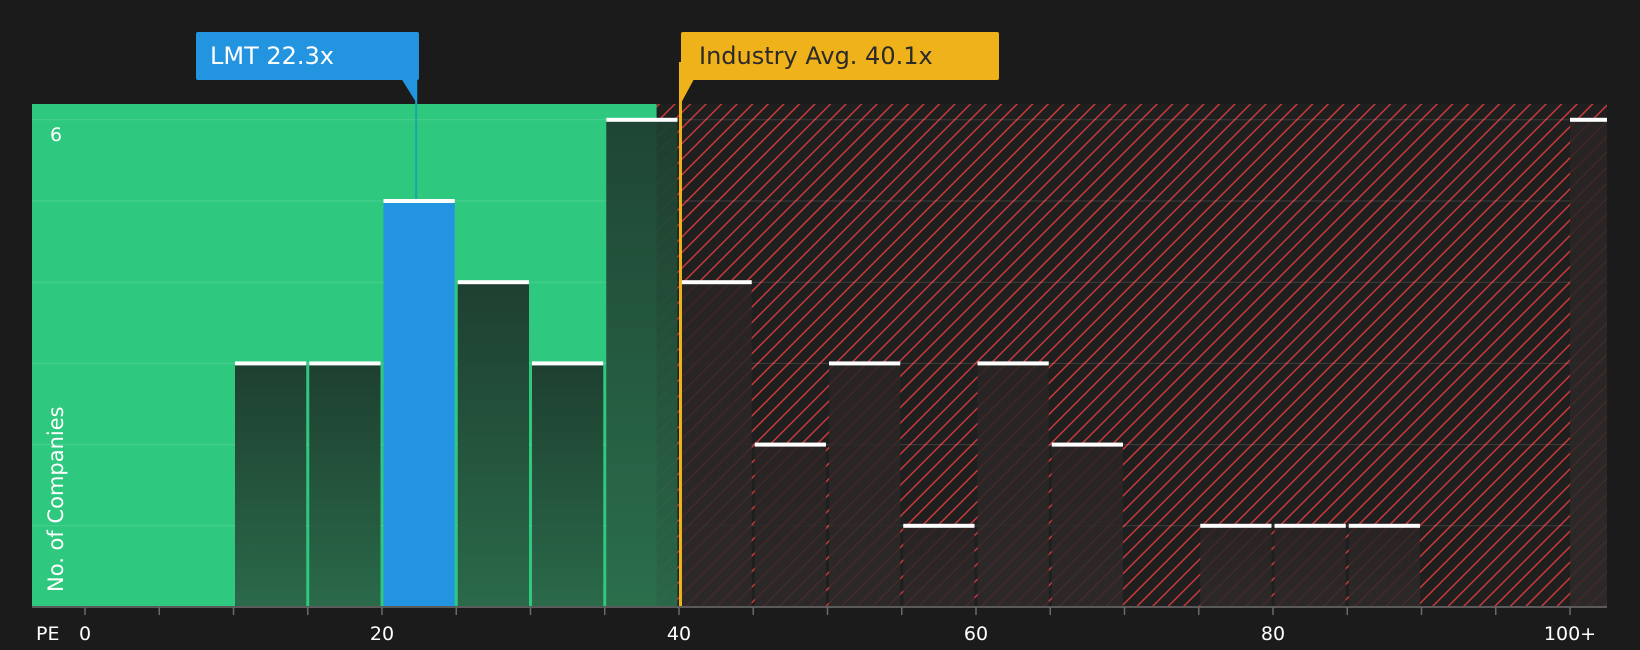  What do you see at coordinates (56, 499) in the screenshot?
I see `y-axis-label: No. of Companies` at bounding box center [56, 499].